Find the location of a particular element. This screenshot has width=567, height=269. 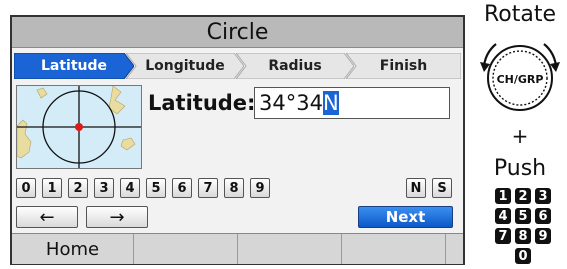

tab-longitude-label: Longitude is located at coordinates (185, 66).